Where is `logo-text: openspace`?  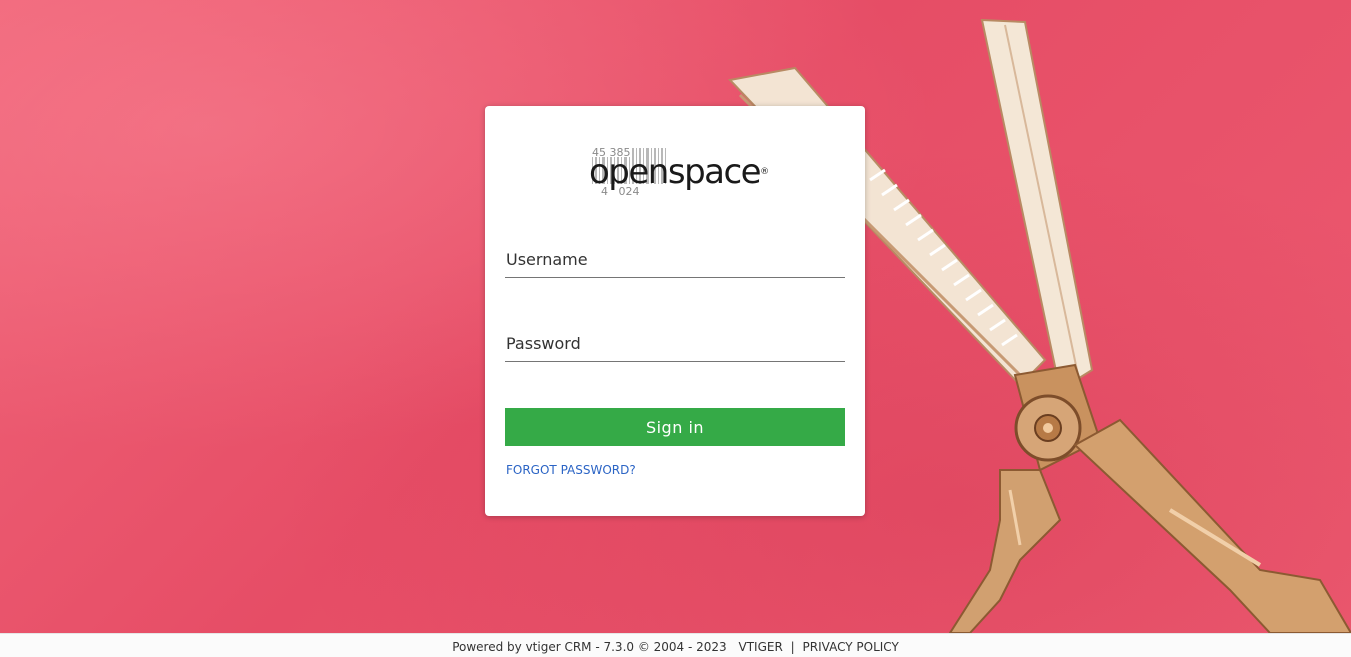
logo-text: openspace is located at coordinates (675, 172).